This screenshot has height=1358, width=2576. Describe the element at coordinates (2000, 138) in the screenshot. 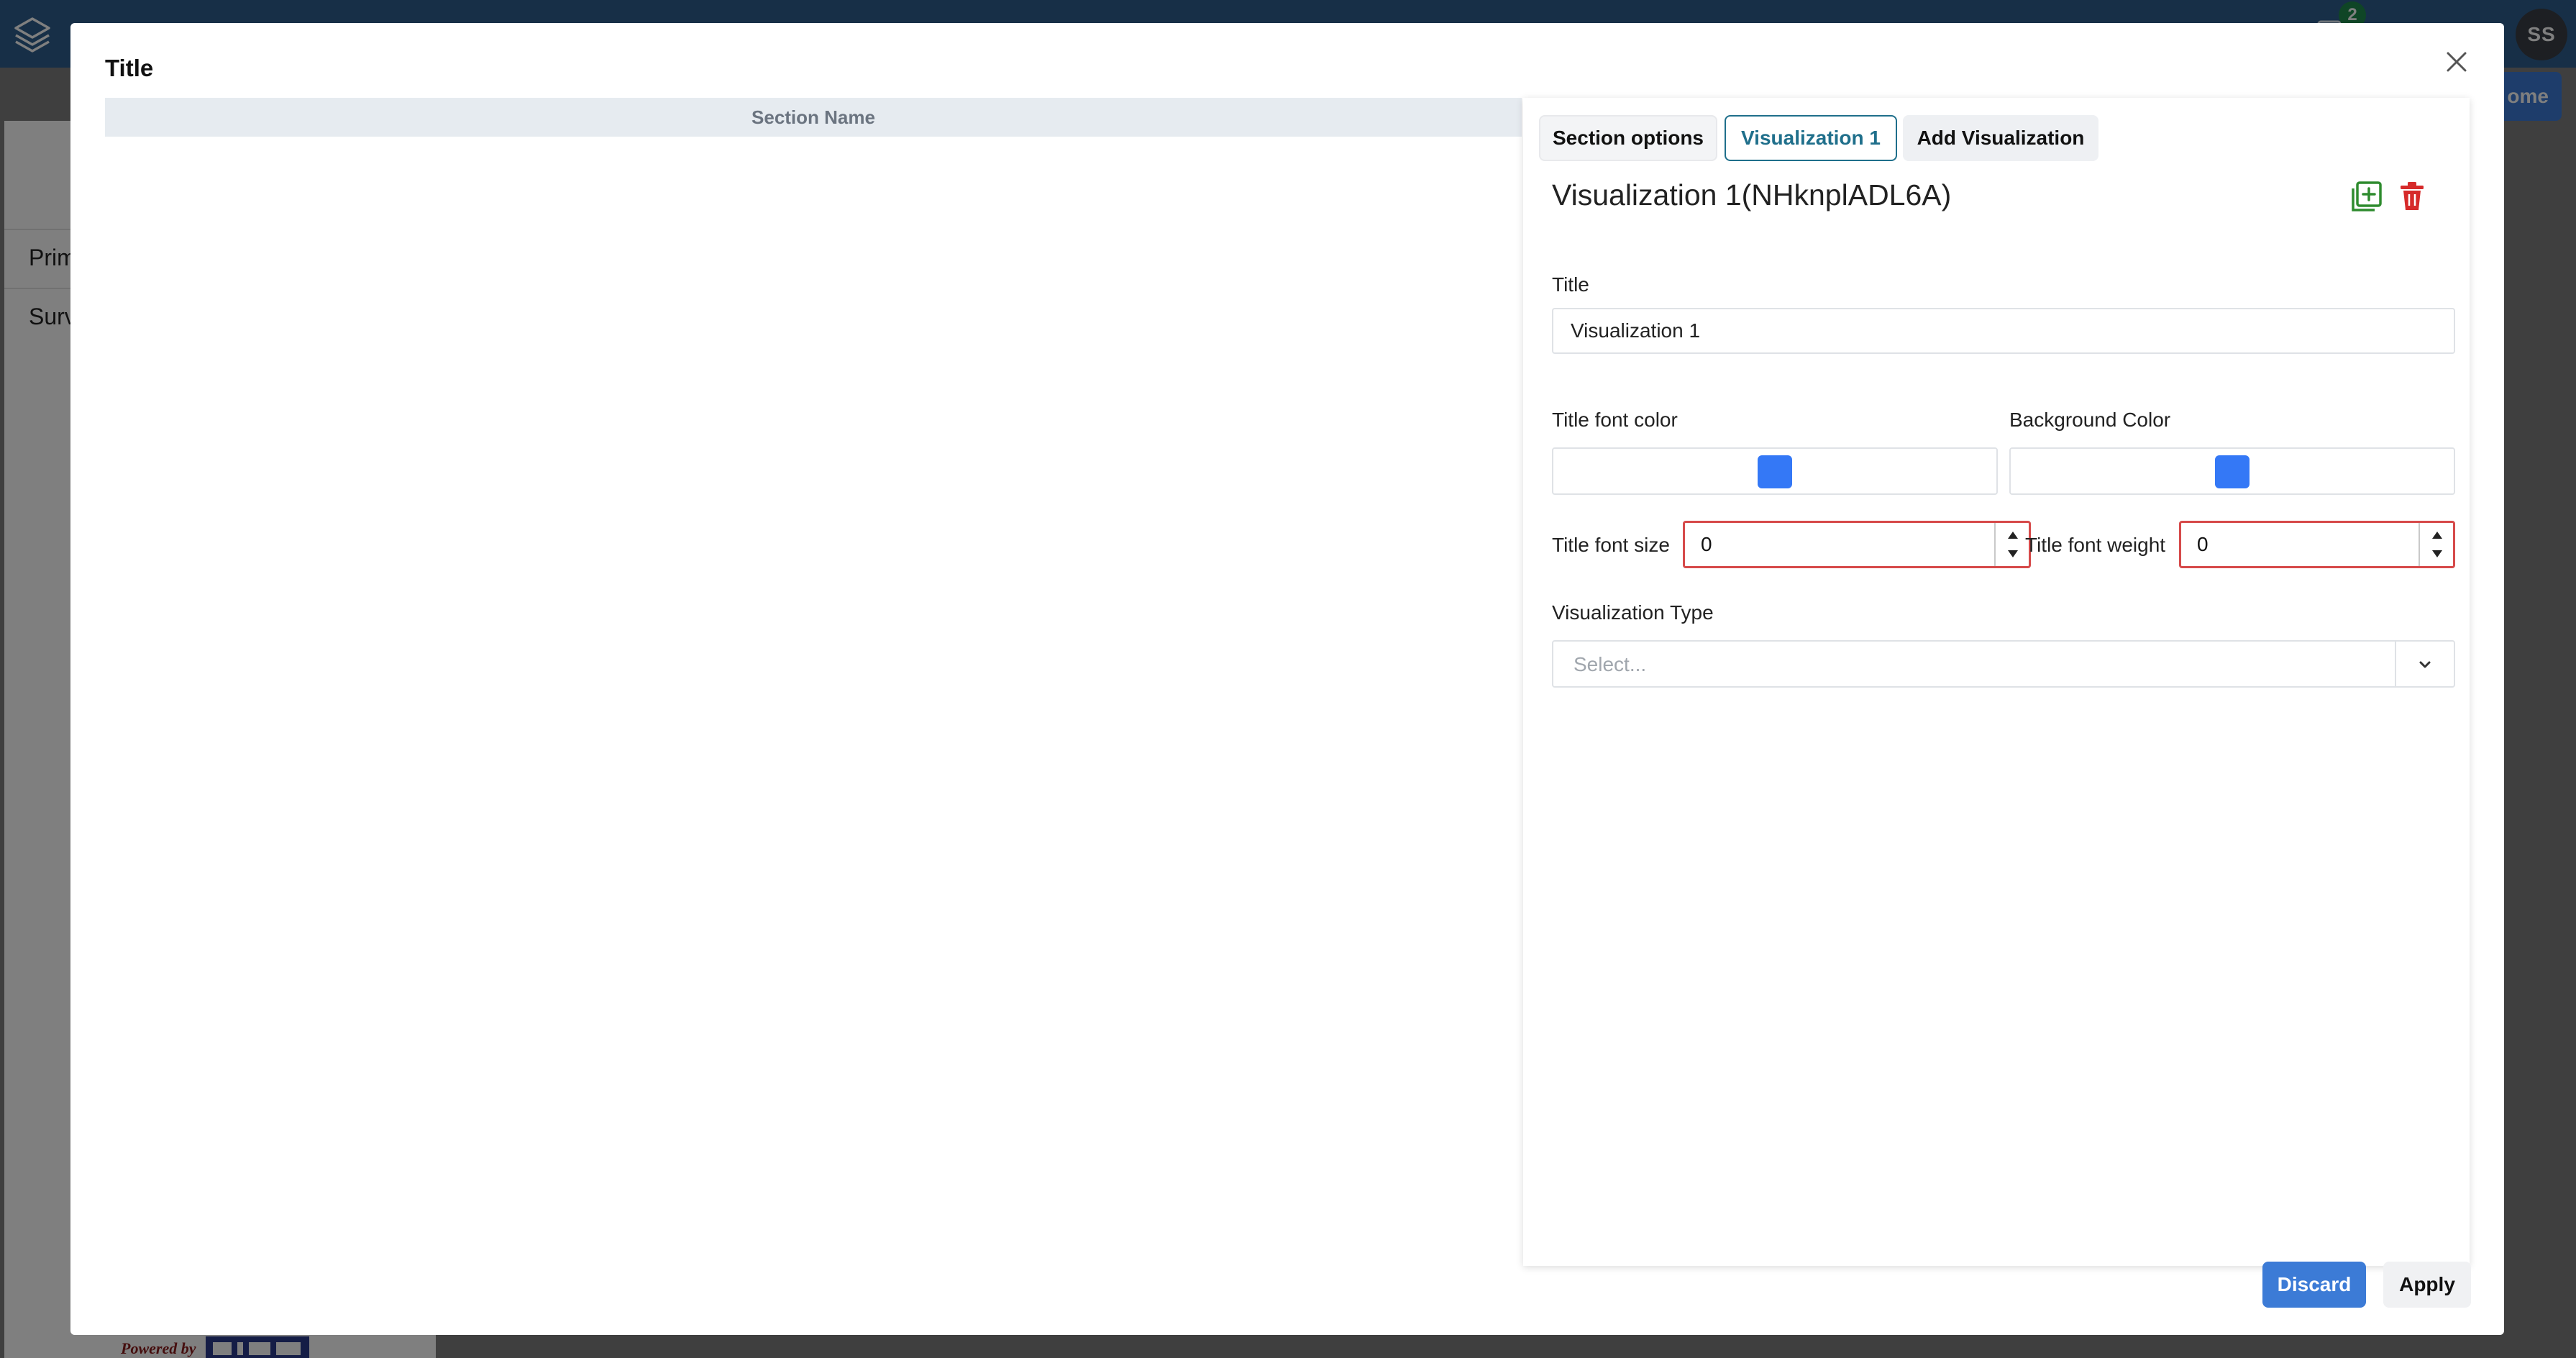

I see `tab-add-visualization: Add Visualization` at that location.